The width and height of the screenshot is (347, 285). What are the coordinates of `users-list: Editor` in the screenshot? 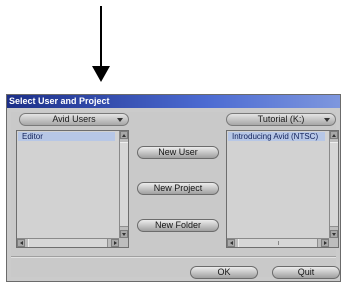 It's located at (72, 189).